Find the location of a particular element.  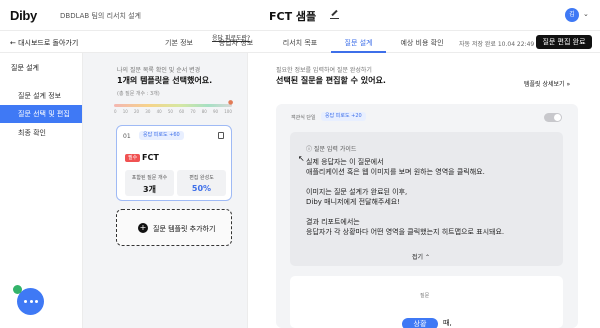

chat-dots-icon is located at coordinates (31, 301).